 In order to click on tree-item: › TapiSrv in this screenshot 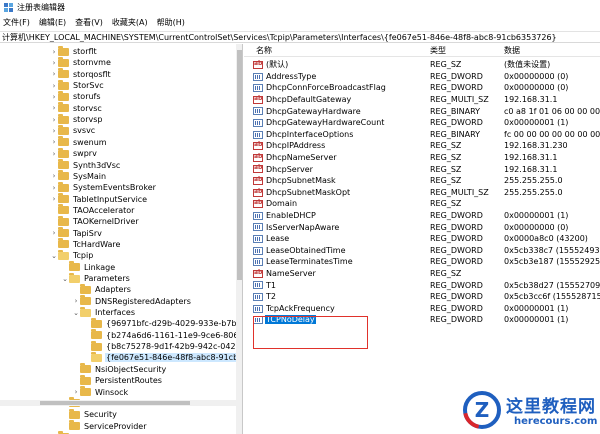, I will do `click(76, 233)`.